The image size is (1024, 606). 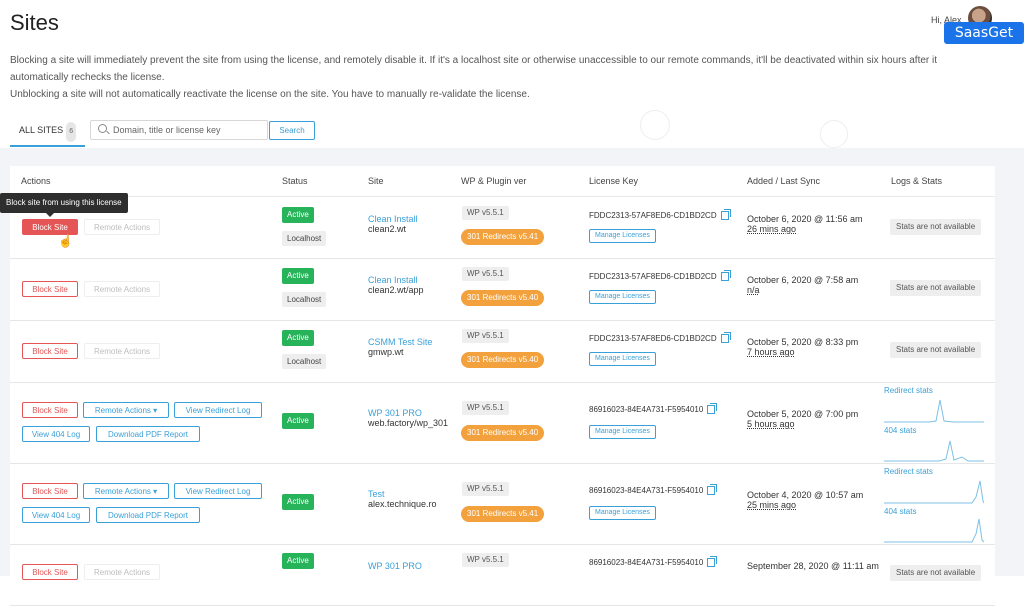 What do you see at coordinates (65, 241) in the screenshot?
I see `hand-cursor-icon: ☝` at bounding box center [65, 241].